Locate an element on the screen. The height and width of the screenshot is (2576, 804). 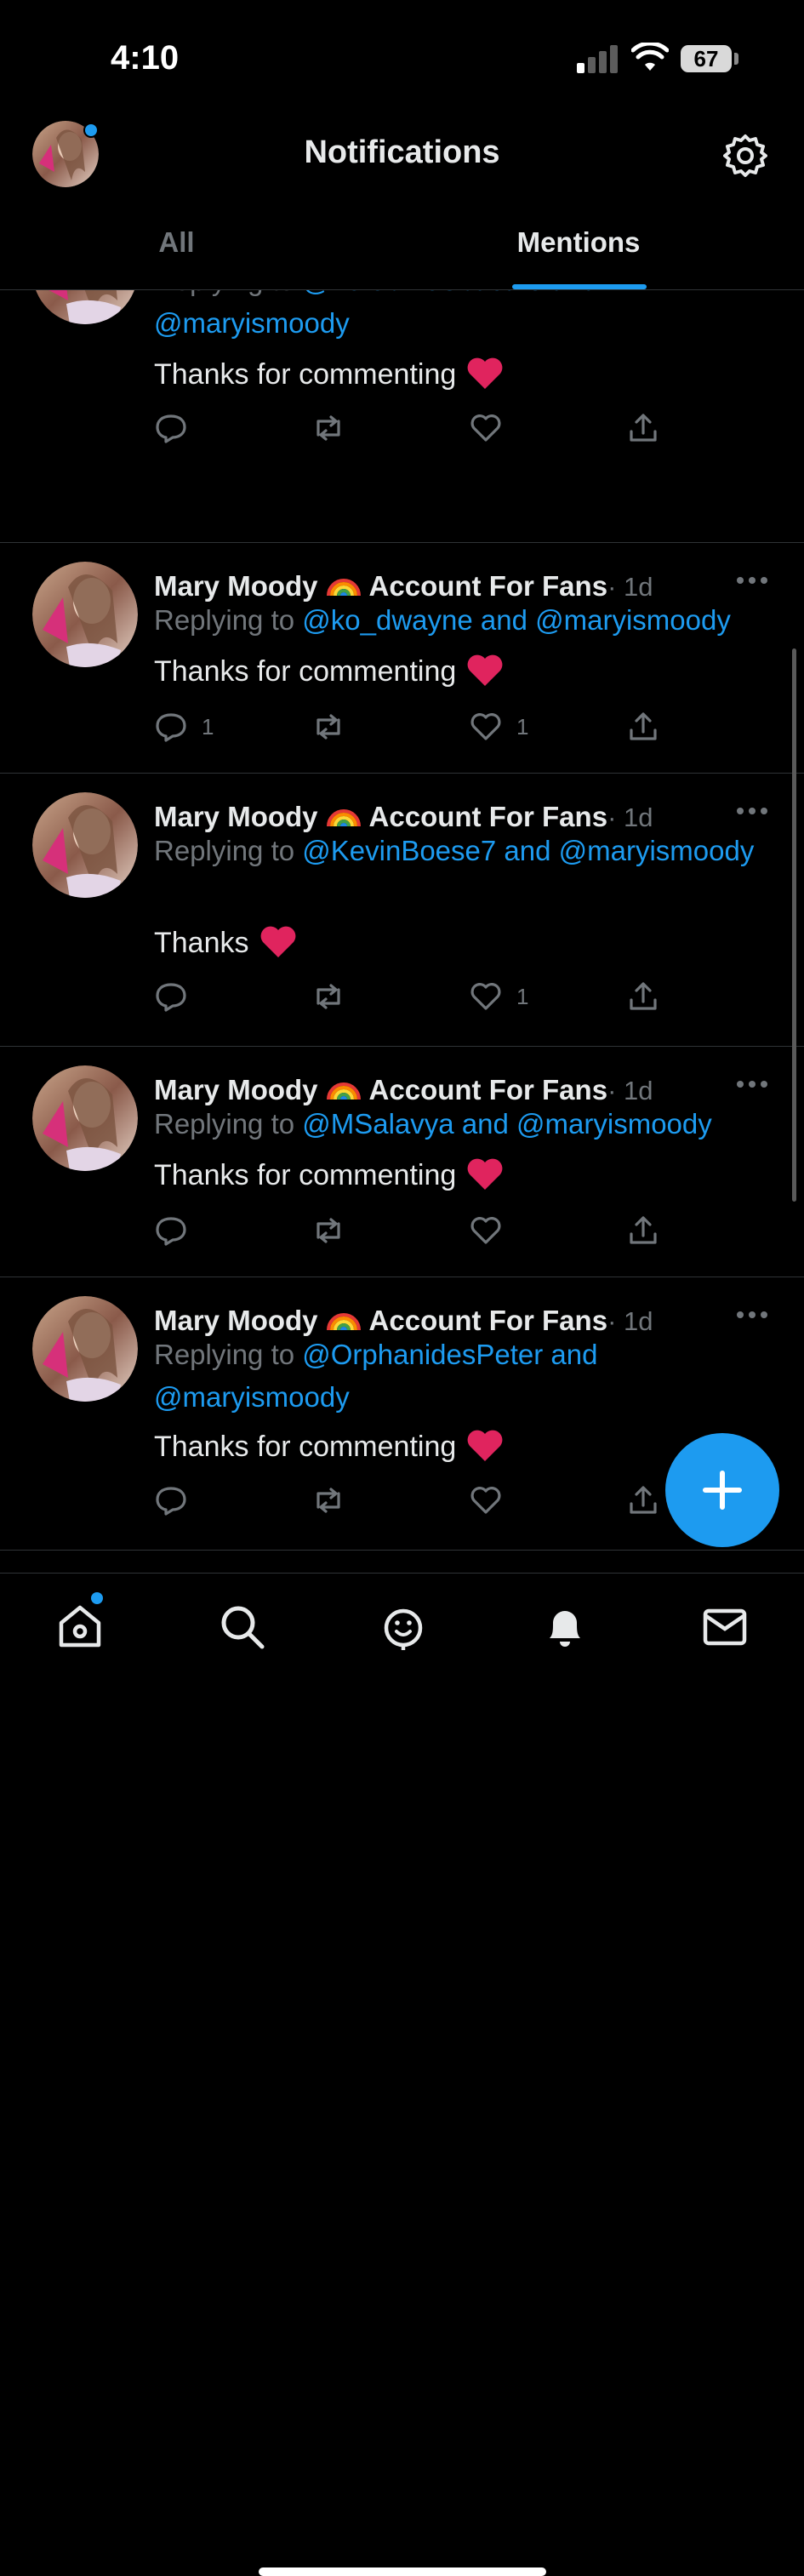
compose-button is located at coordinates (722, 1490).